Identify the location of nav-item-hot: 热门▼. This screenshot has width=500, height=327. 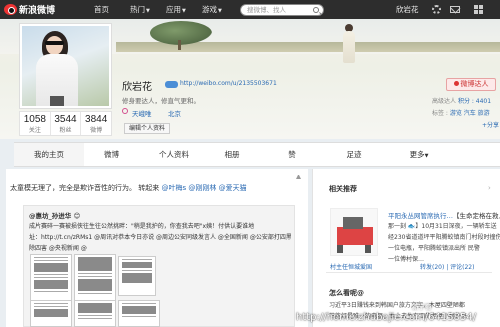
(140, 9).